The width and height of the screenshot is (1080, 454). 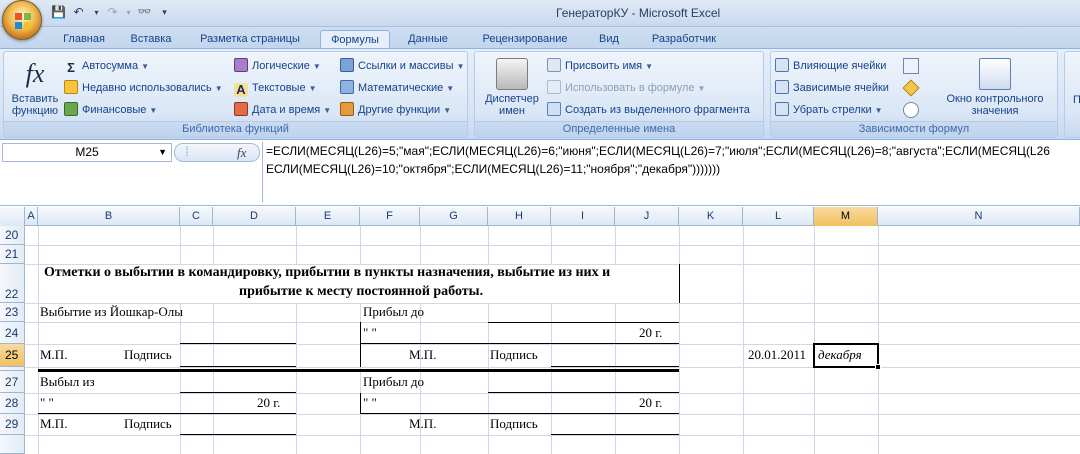 What do you see at coordinates (830, 66) in the screenshot?
I see `trace-precedents-button: Влияющие ячейки` at bounding box center [830, 66].